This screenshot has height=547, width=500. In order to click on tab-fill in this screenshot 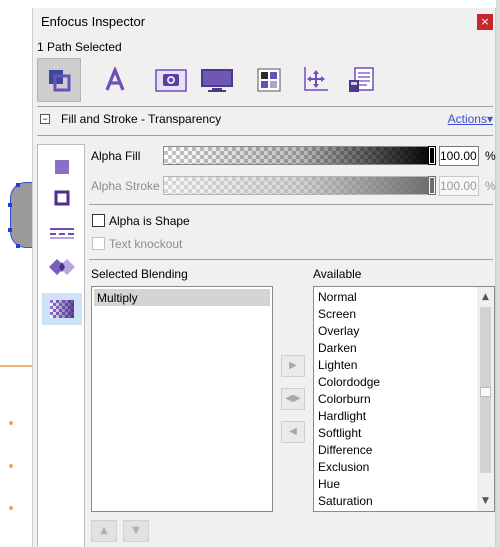, I will do `click(62, 167)`.